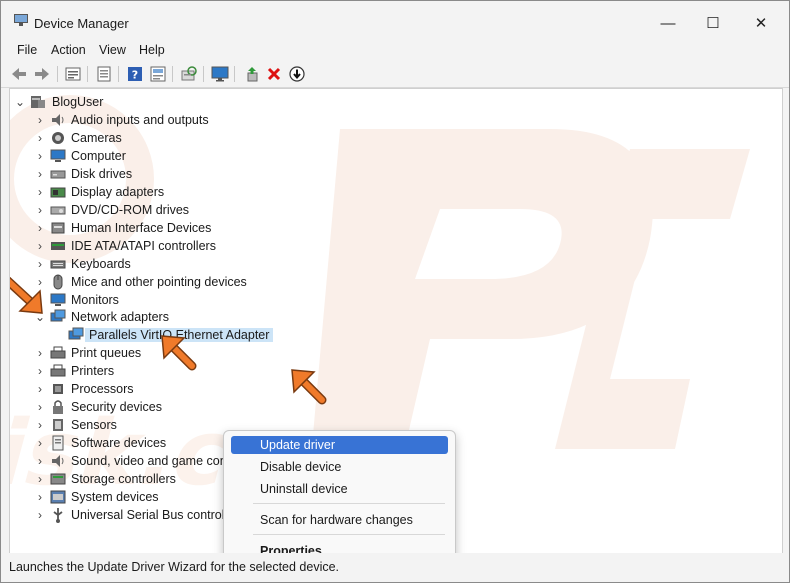 The image size is (790, 583). I want to click on menu-bar: File Action View Help, so click(395, 51).